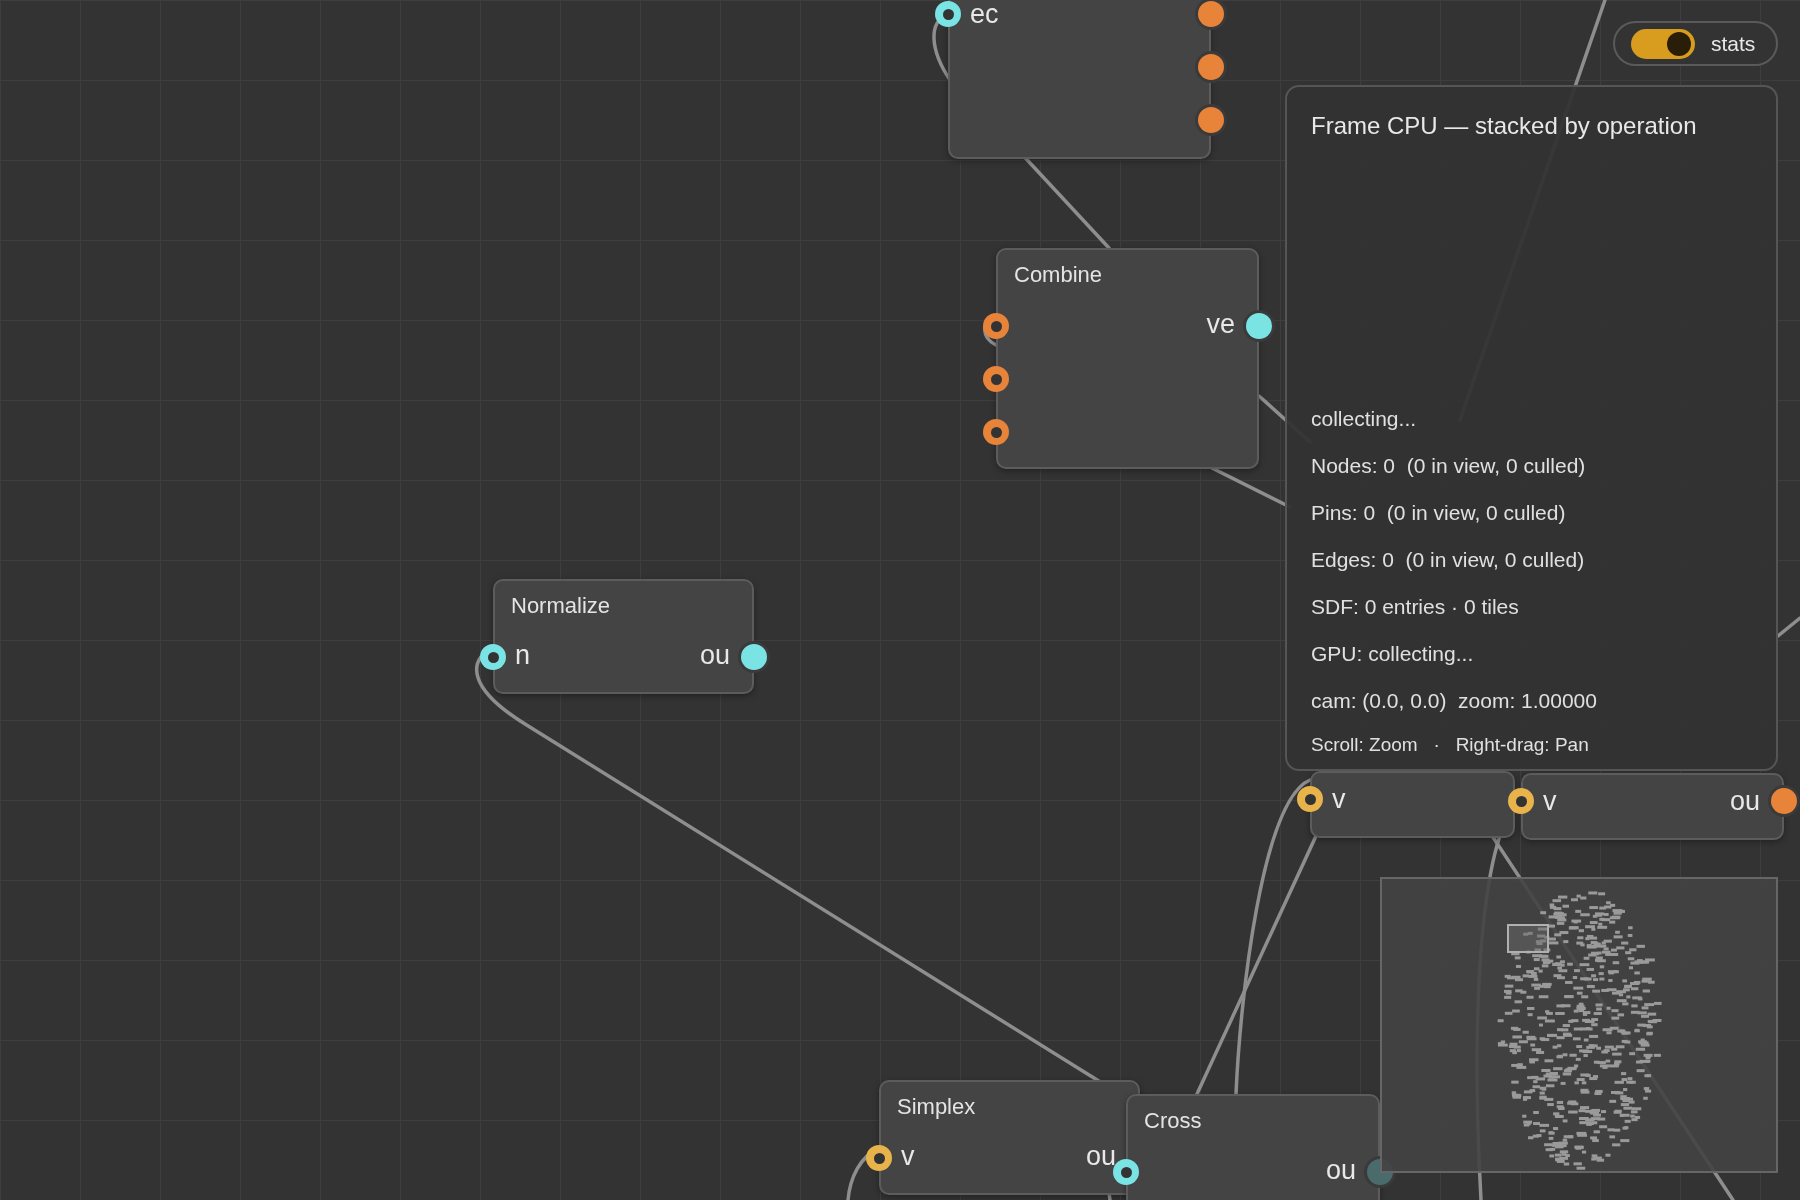  I want to click on stats-line: Nodes: 0 (0 in view, 0 culled), so click(1449, 466).